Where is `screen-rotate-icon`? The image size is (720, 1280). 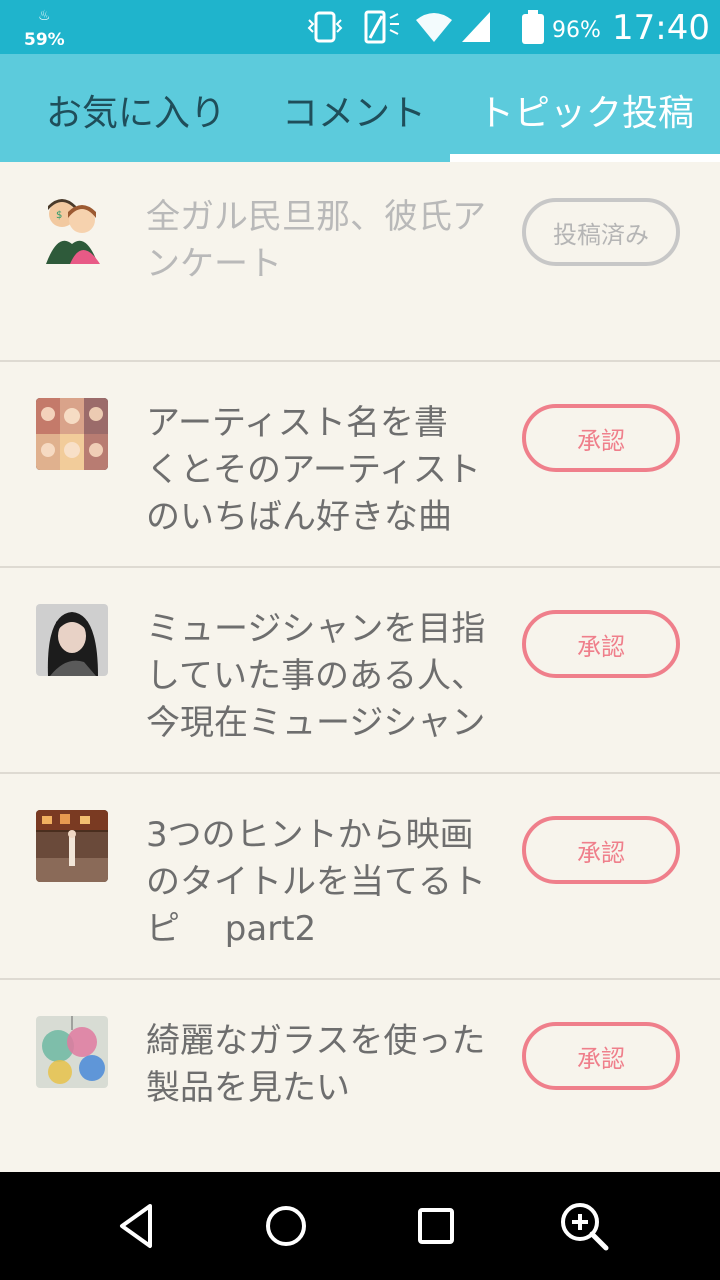
screen-rotate-icon is located at coordinates (381, 27).